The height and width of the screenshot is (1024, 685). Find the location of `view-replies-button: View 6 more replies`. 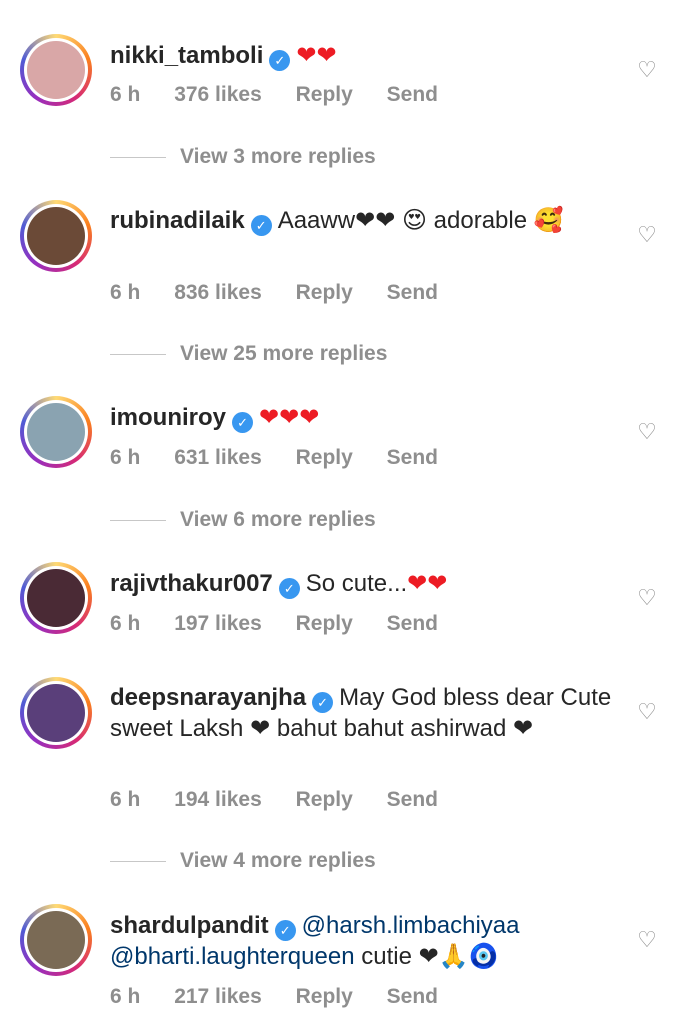

view-replies-button: View 6 more replies is located at coordinates (243, 520).